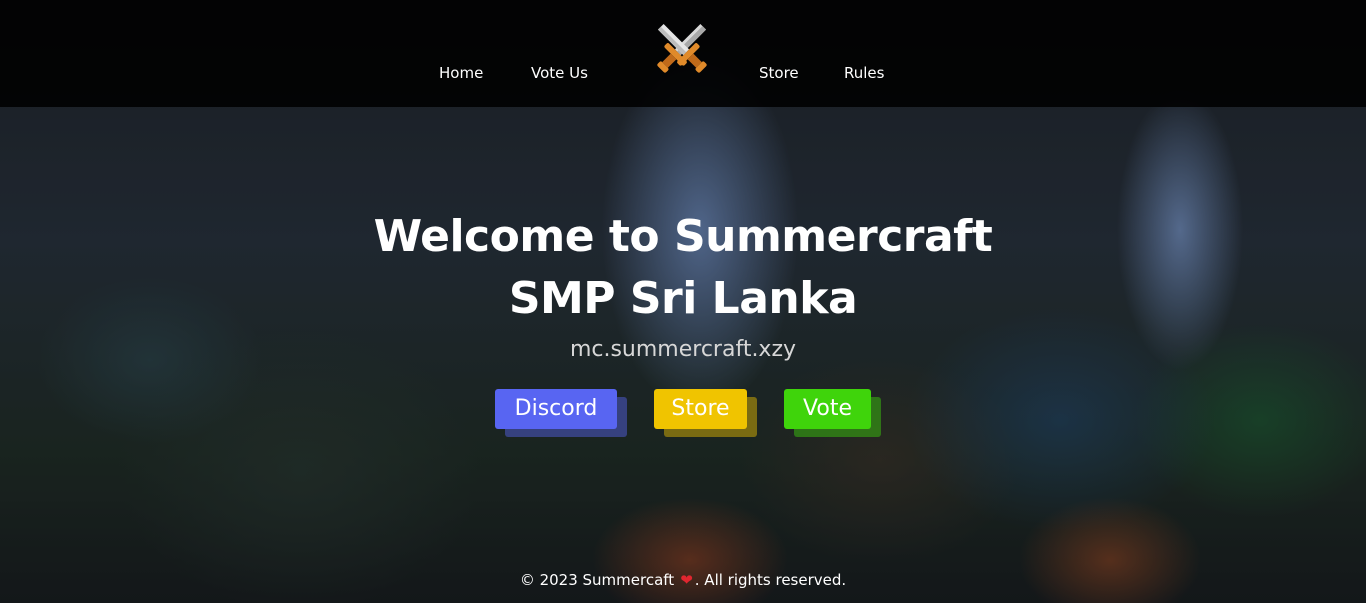 The image size is (1366, 603). What do you see at coordinates (770, 580) in the screenshot?
I see `footer-rights: . All rights reserved.` at bounding box center [770, 580].